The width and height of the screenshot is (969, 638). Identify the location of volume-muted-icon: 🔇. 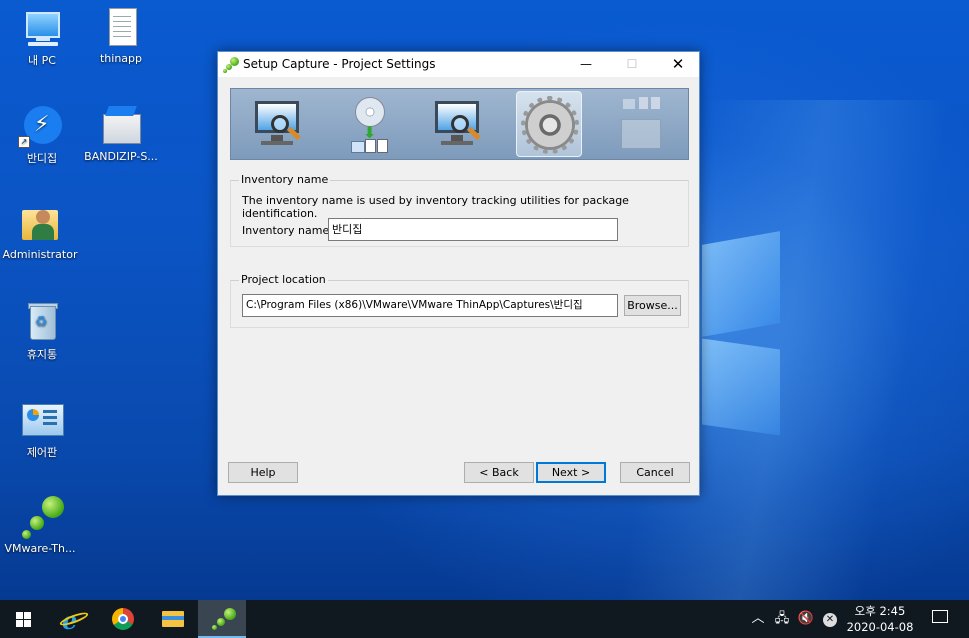
(806, 618).